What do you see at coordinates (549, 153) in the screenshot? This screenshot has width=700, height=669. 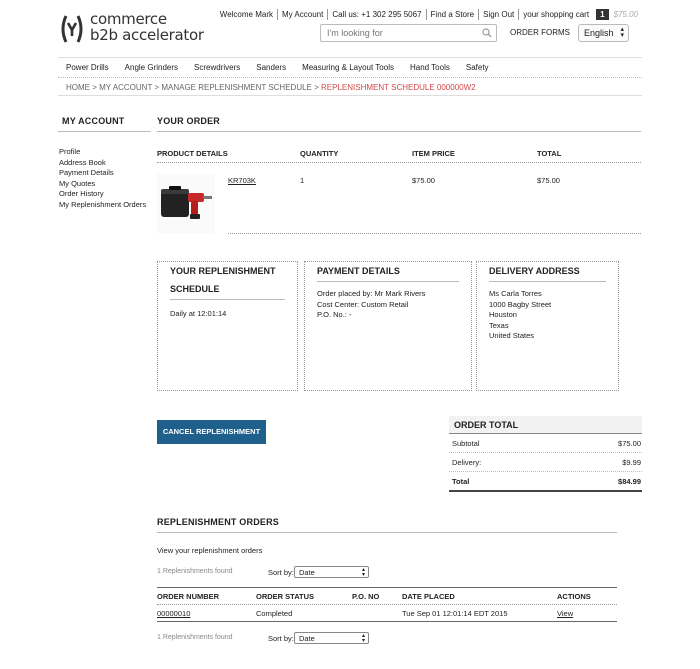 I see `col-total: TOTAL` at bounding box center [549, 153].